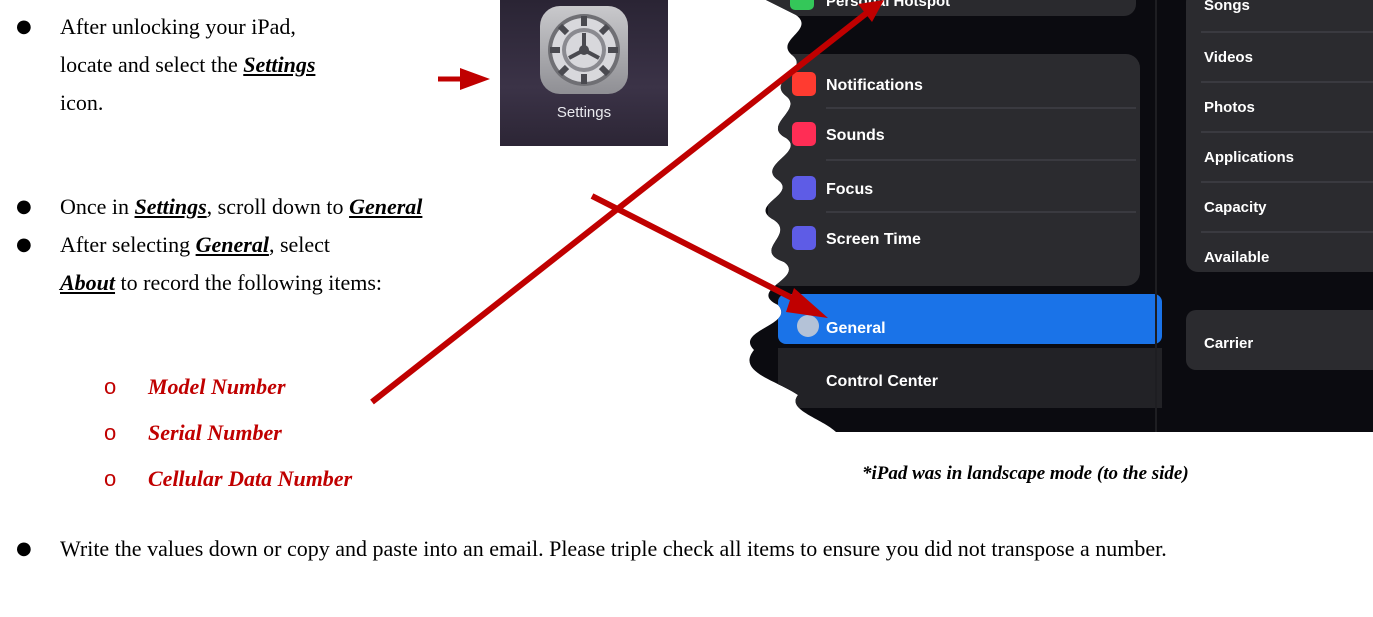 This screenshot has height=617, width=1373. What do you see at coordinates (278, 206) in the screenshot?
I see `step2-text-b: , scroll down to` at bounding box center [278, 206].